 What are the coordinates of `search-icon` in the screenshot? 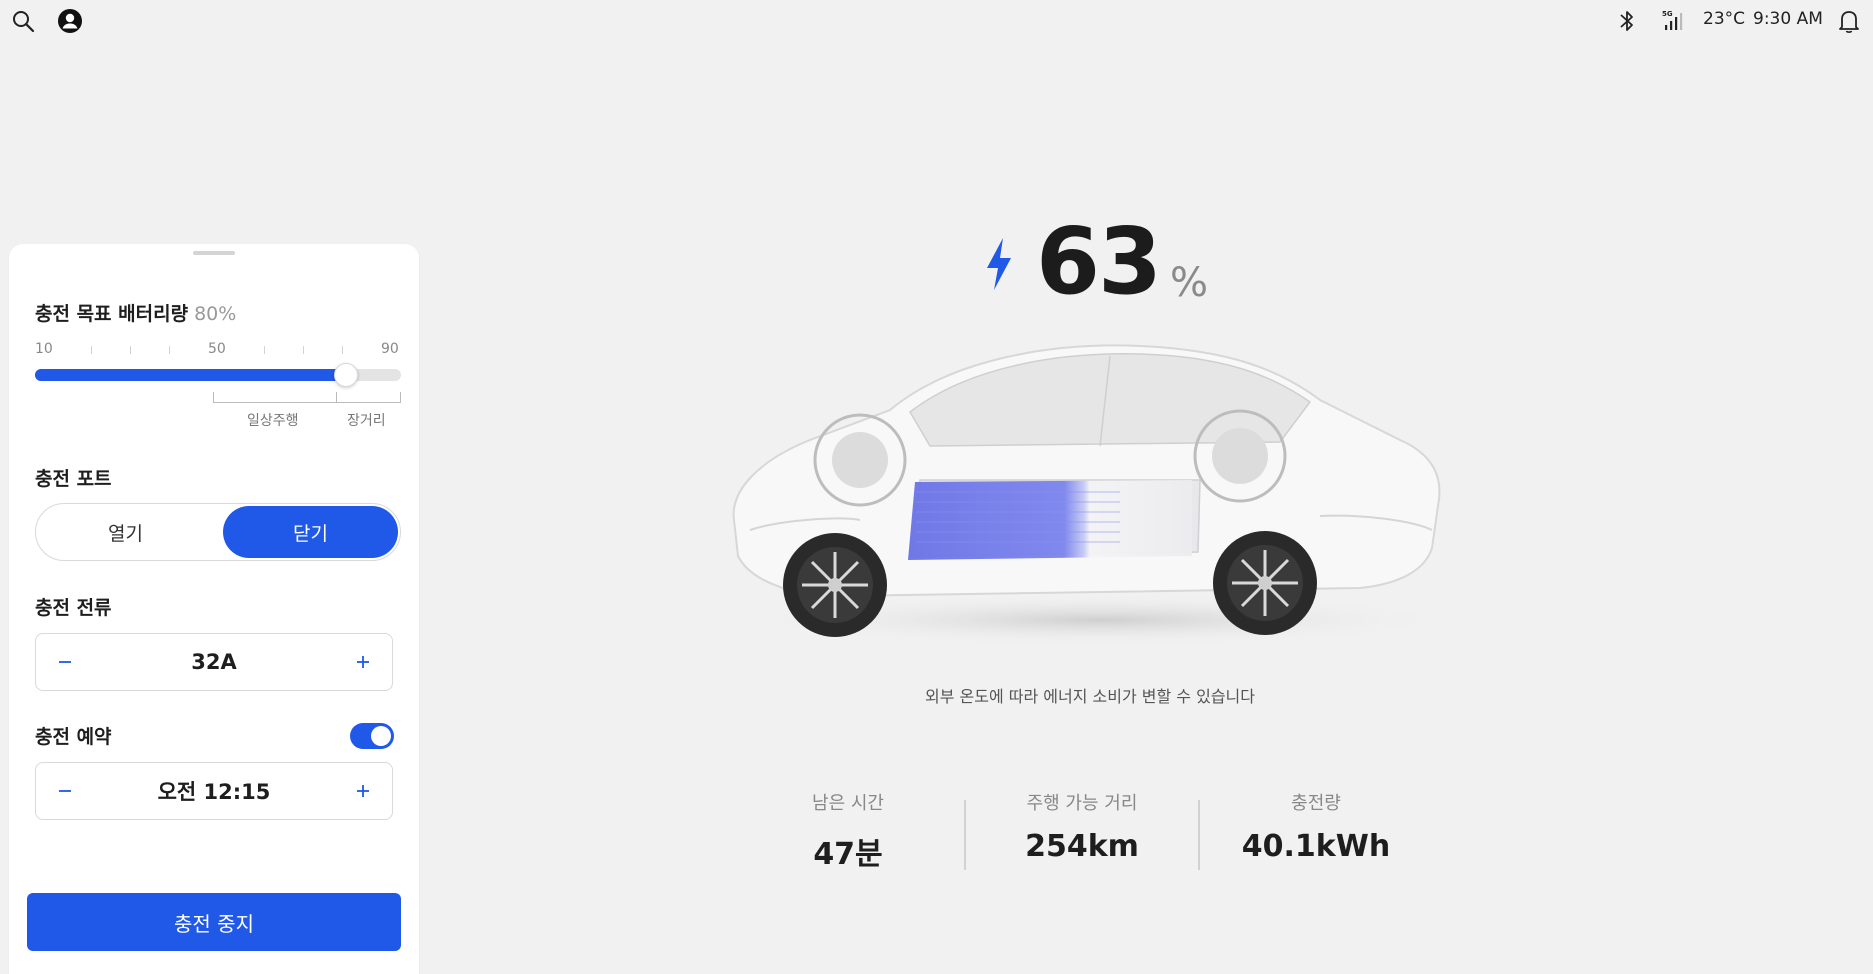 It's located at (23, 21).